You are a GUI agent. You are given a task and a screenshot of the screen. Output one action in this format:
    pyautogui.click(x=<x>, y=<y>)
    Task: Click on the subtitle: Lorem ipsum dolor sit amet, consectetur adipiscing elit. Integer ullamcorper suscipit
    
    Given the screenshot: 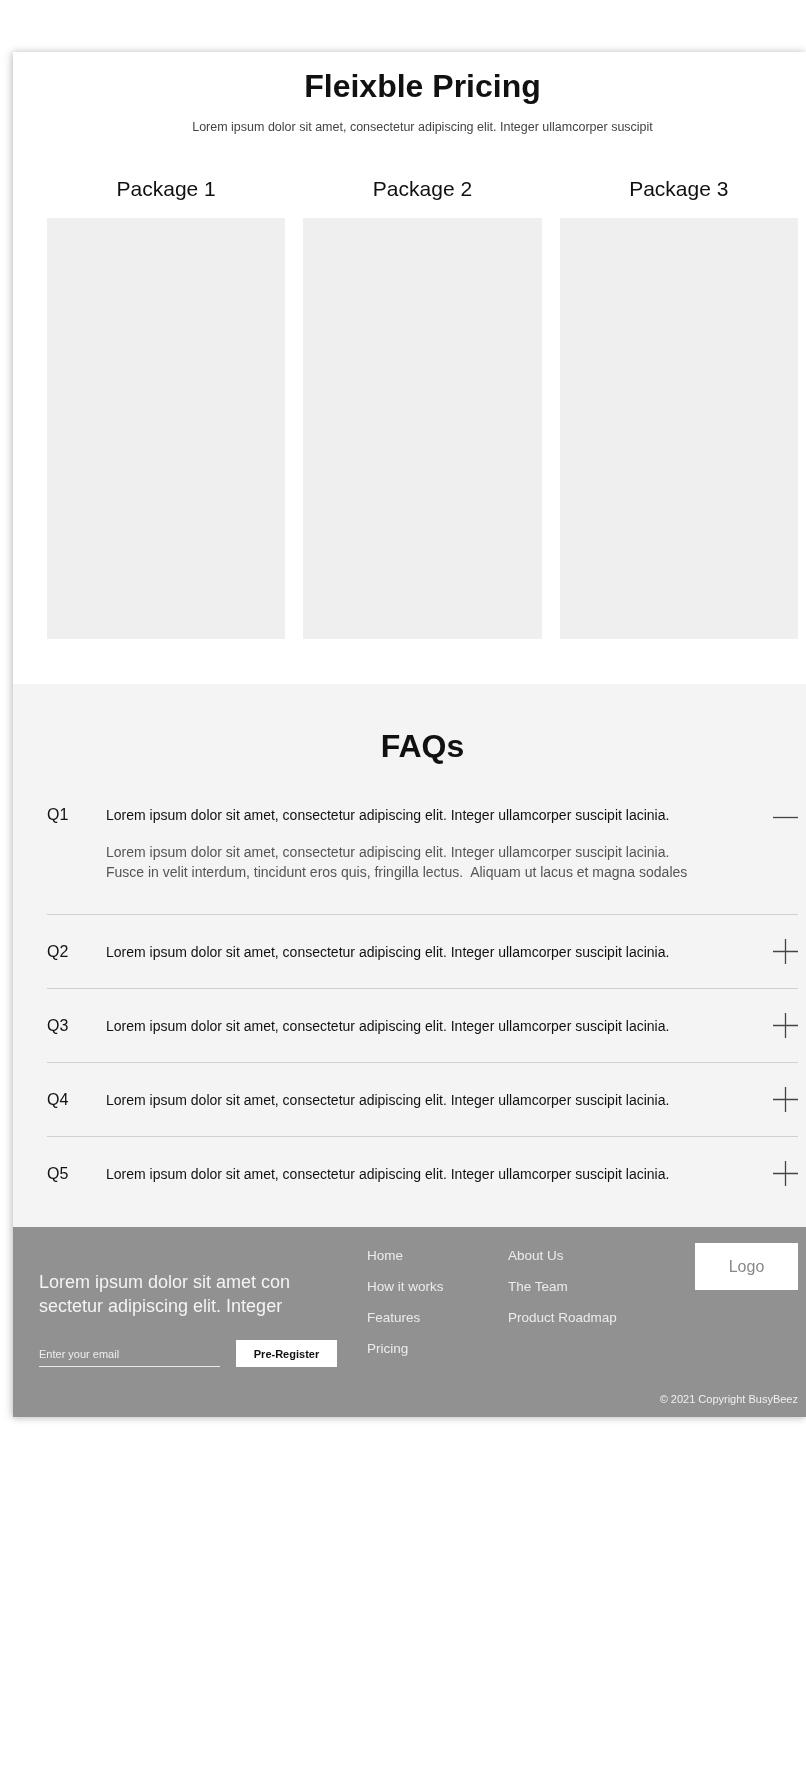 What is the action you would take?
    pyautogui.click(x=422, y=127)
    